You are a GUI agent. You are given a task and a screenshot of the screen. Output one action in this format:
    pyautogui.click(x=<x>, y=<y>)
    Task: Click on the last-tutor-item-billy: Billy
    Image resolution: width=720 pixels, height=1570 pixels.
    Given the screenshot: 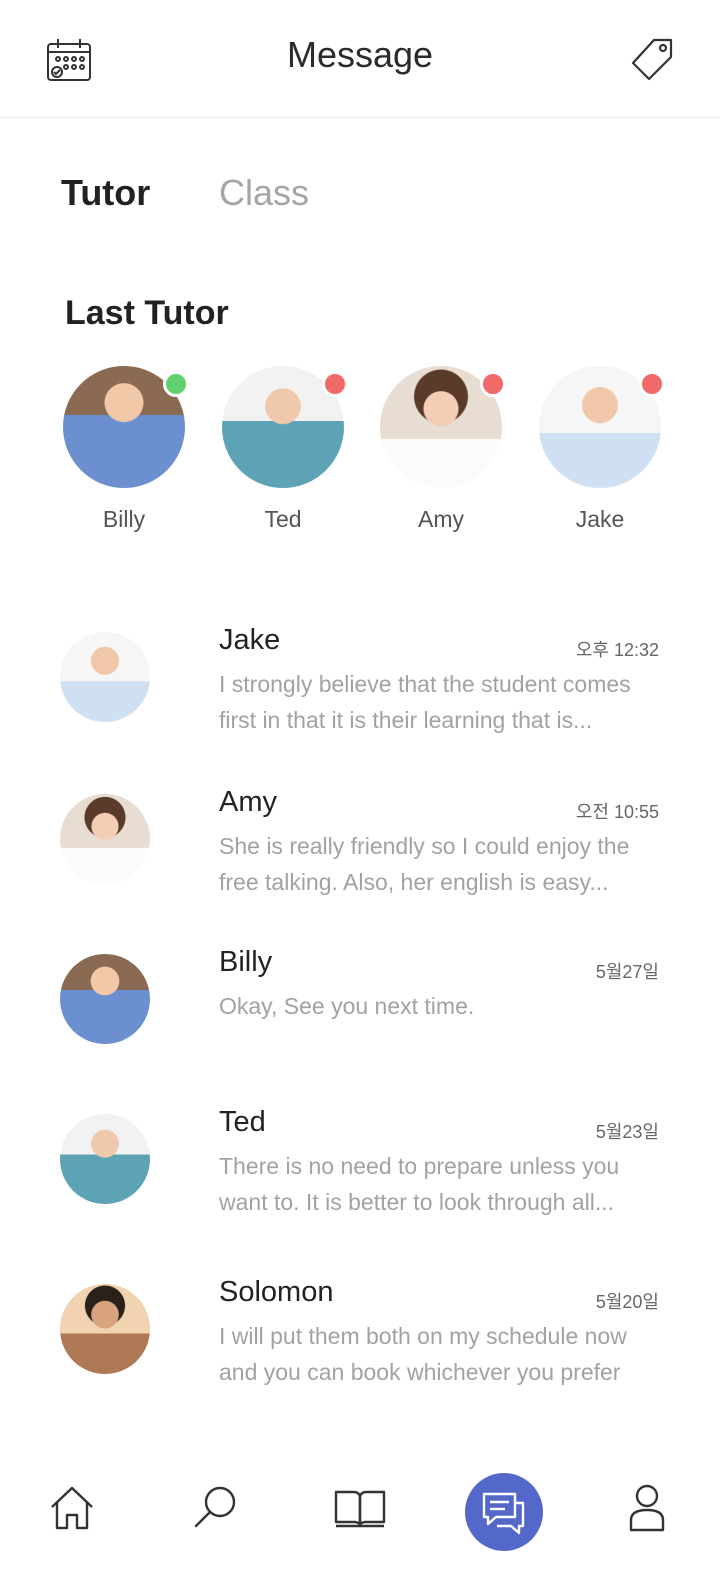 What is the action you would take?
    pyautogui.click(x=124, y=449)
    